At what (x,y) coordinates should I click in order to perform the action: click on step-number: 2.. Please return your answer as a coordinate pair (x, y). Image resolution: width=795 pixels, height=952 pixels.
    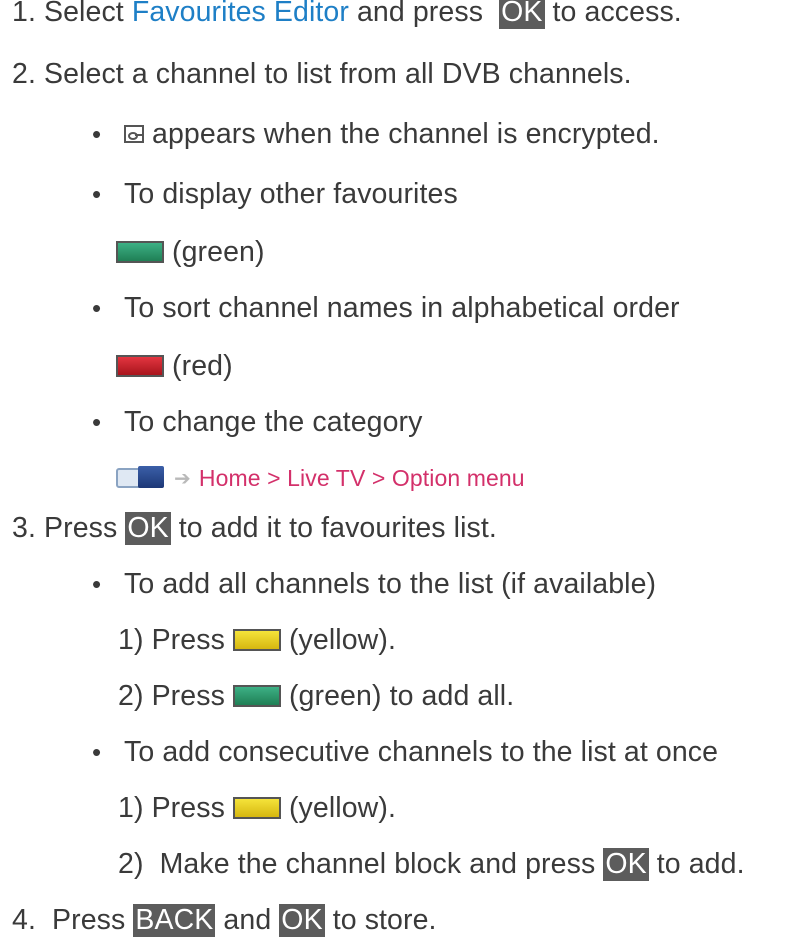
    Looking at the image, I should click on (24, 73).